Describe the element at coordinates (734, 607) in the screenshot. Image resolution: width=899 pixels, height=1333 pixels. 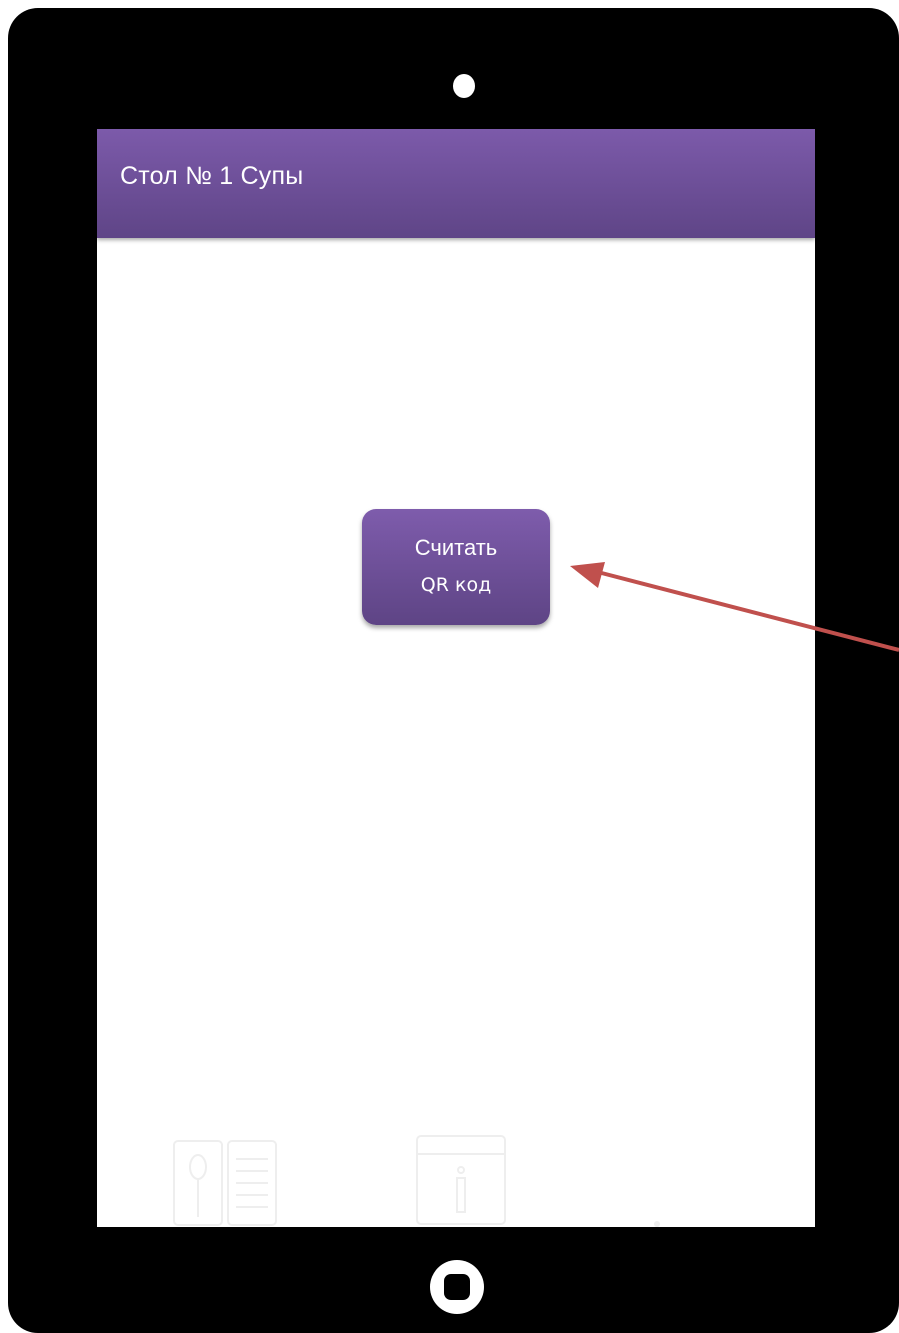
I see `annotation-arrow` at that location.